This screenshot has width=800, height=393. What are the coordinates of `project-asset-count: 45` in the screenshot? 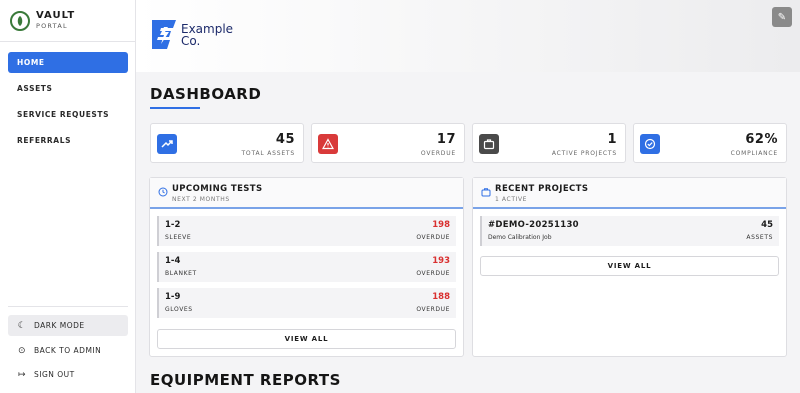 It's located at (767, 225).